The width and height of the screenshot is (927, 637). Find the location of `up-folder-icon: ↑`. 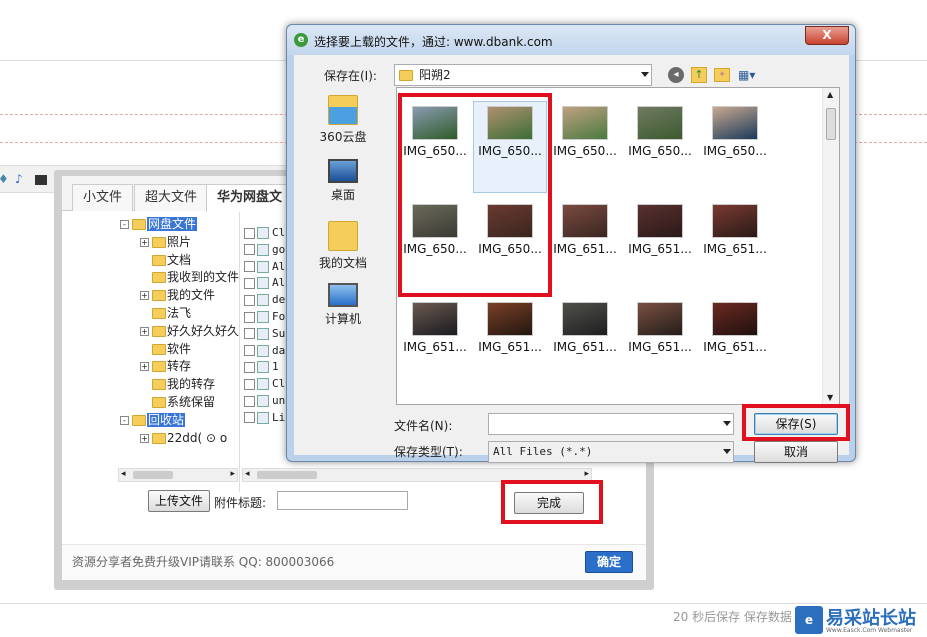

up-folder-icon: ↑ is located at coordinates (699, 75).